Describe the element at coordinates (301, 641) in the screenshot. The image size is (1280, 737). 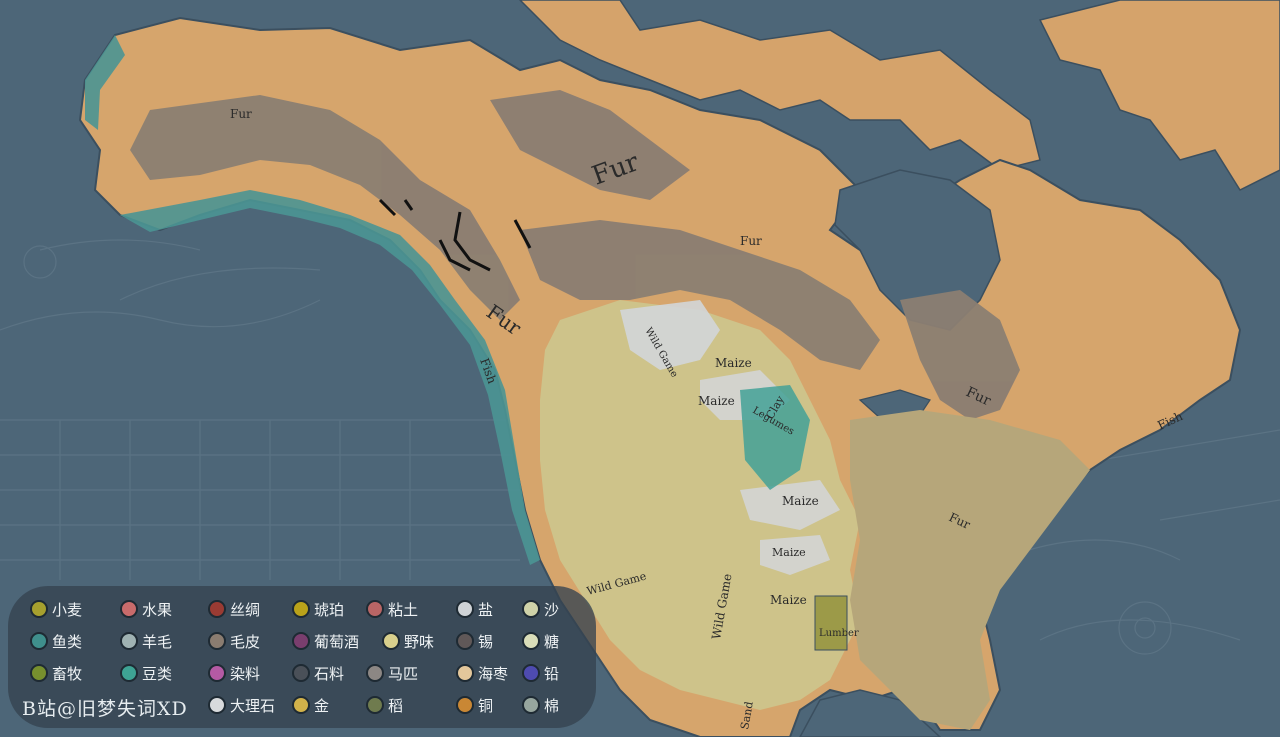
I see `wine-swatch` at that location.